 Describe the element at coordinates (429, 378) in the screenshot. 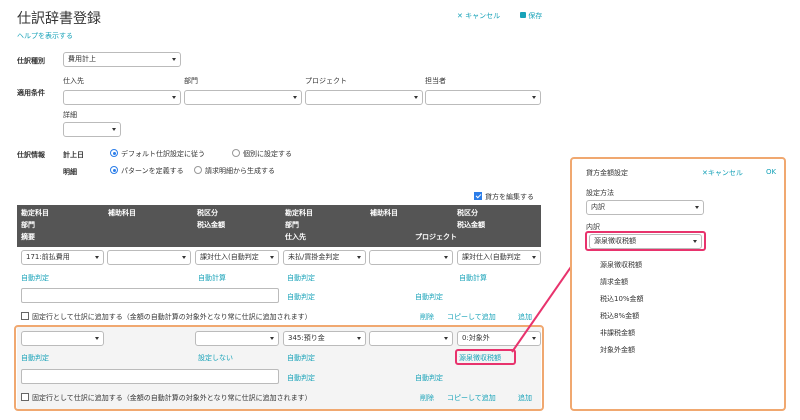

I see `credit-project-auto-link-2: 自動判定` at that location.